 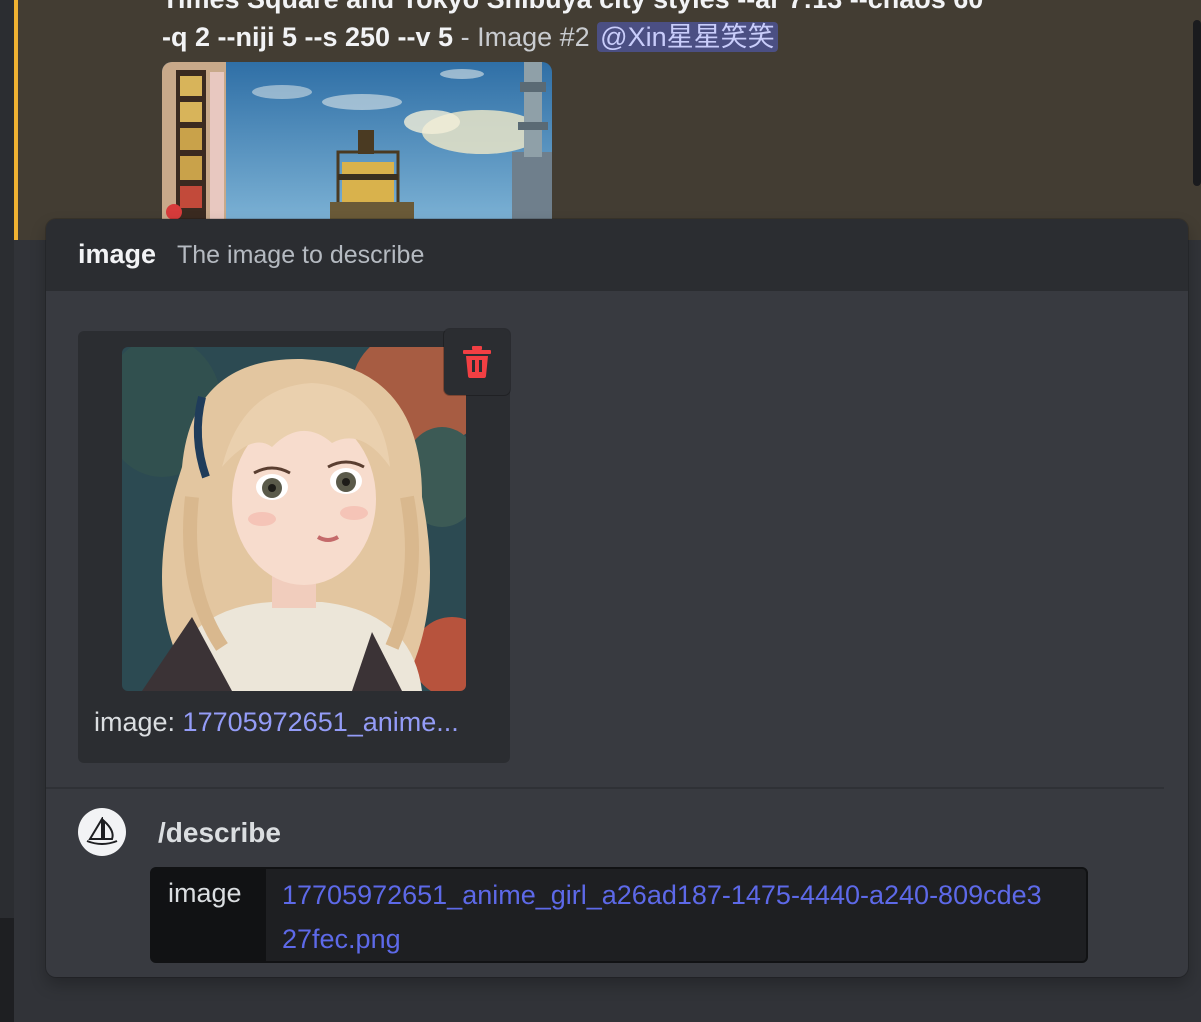 I want to click on delete-attachment-button, so click(x=477, y=362).